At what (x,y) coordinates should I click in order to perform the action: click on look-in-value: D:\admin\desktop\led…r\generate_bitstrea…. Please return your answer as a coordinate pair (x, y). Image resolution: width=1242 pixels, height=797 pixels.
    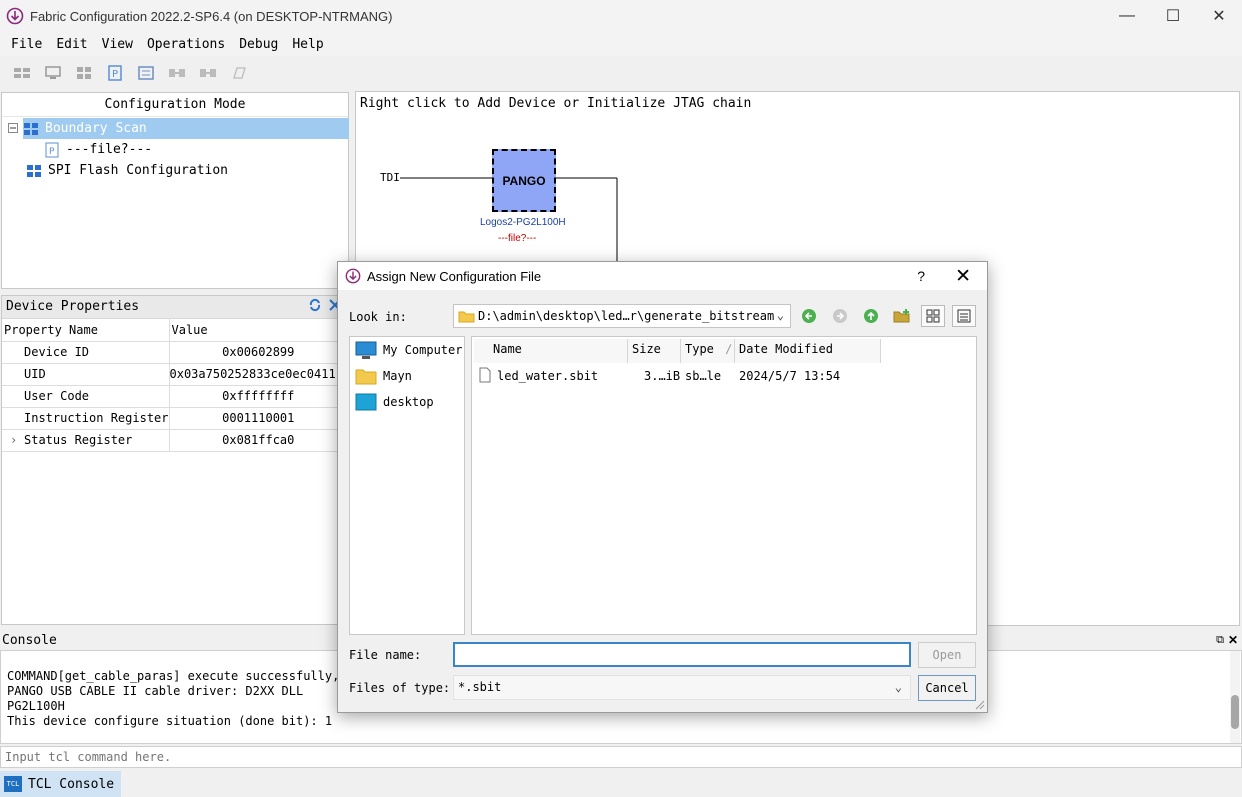
    Looking at the image, I should click on (626, 316).